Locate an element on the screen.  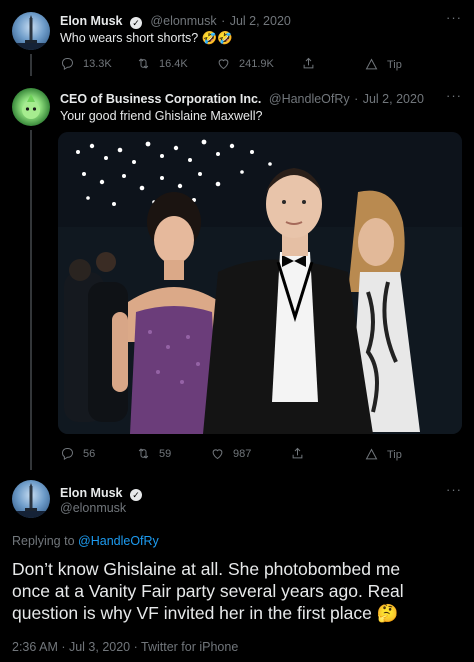
retweet-count: 59 is located at coordinates (165, 453).